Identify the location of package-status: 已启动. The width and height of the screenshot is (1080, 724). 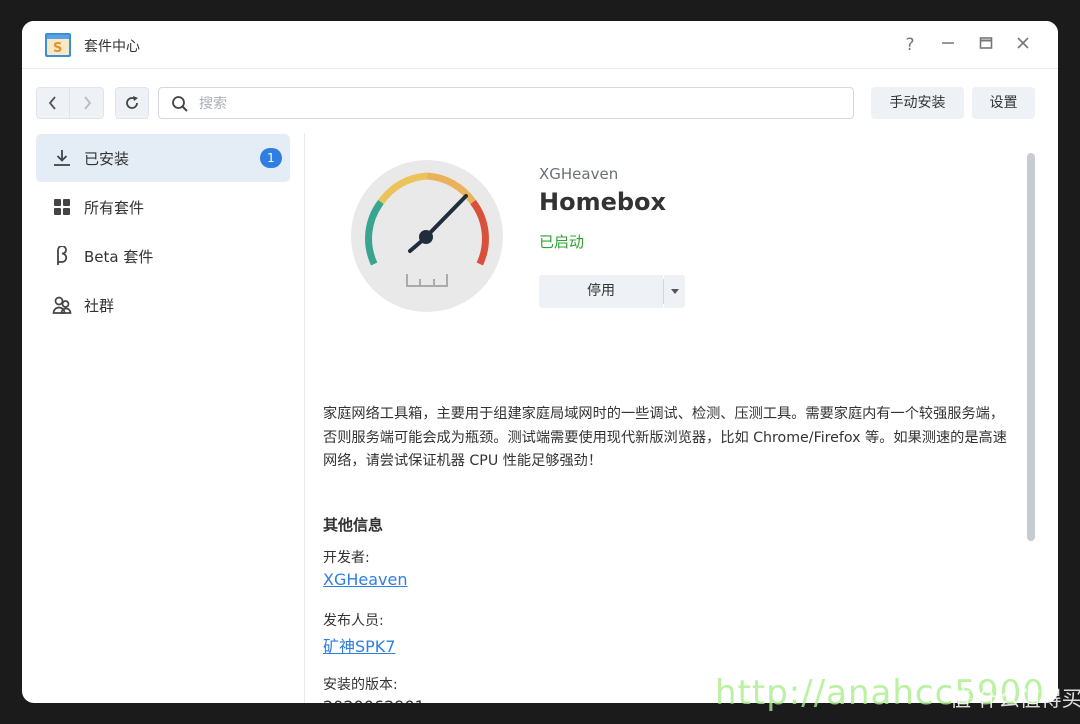
(562, 242).